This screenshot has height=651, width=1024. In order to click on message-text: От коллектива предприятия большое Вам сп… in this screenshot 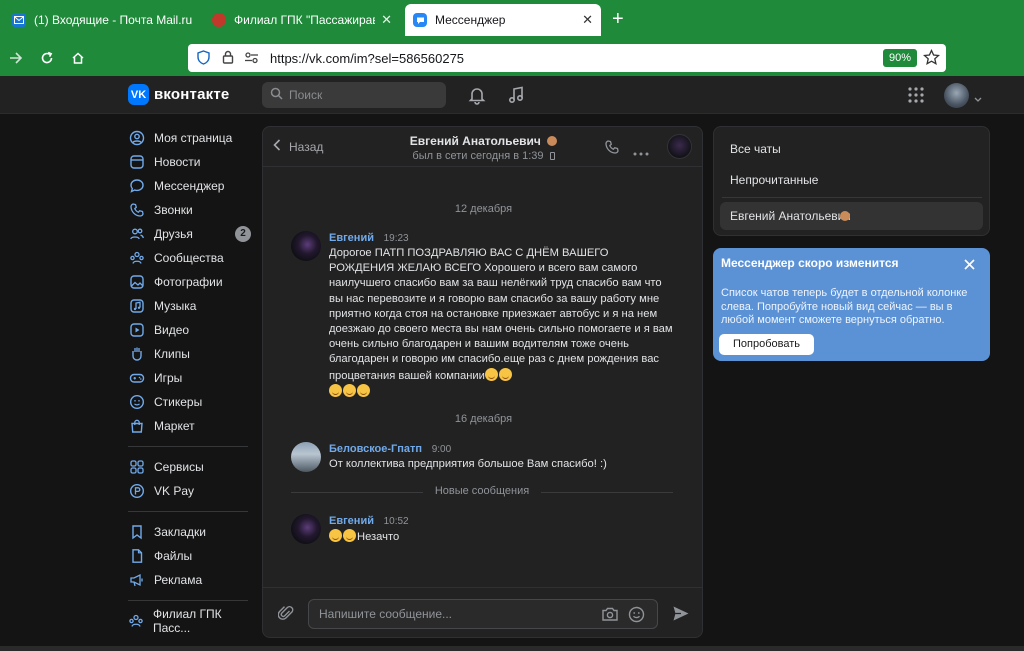, I will do `click(468, 464)`.